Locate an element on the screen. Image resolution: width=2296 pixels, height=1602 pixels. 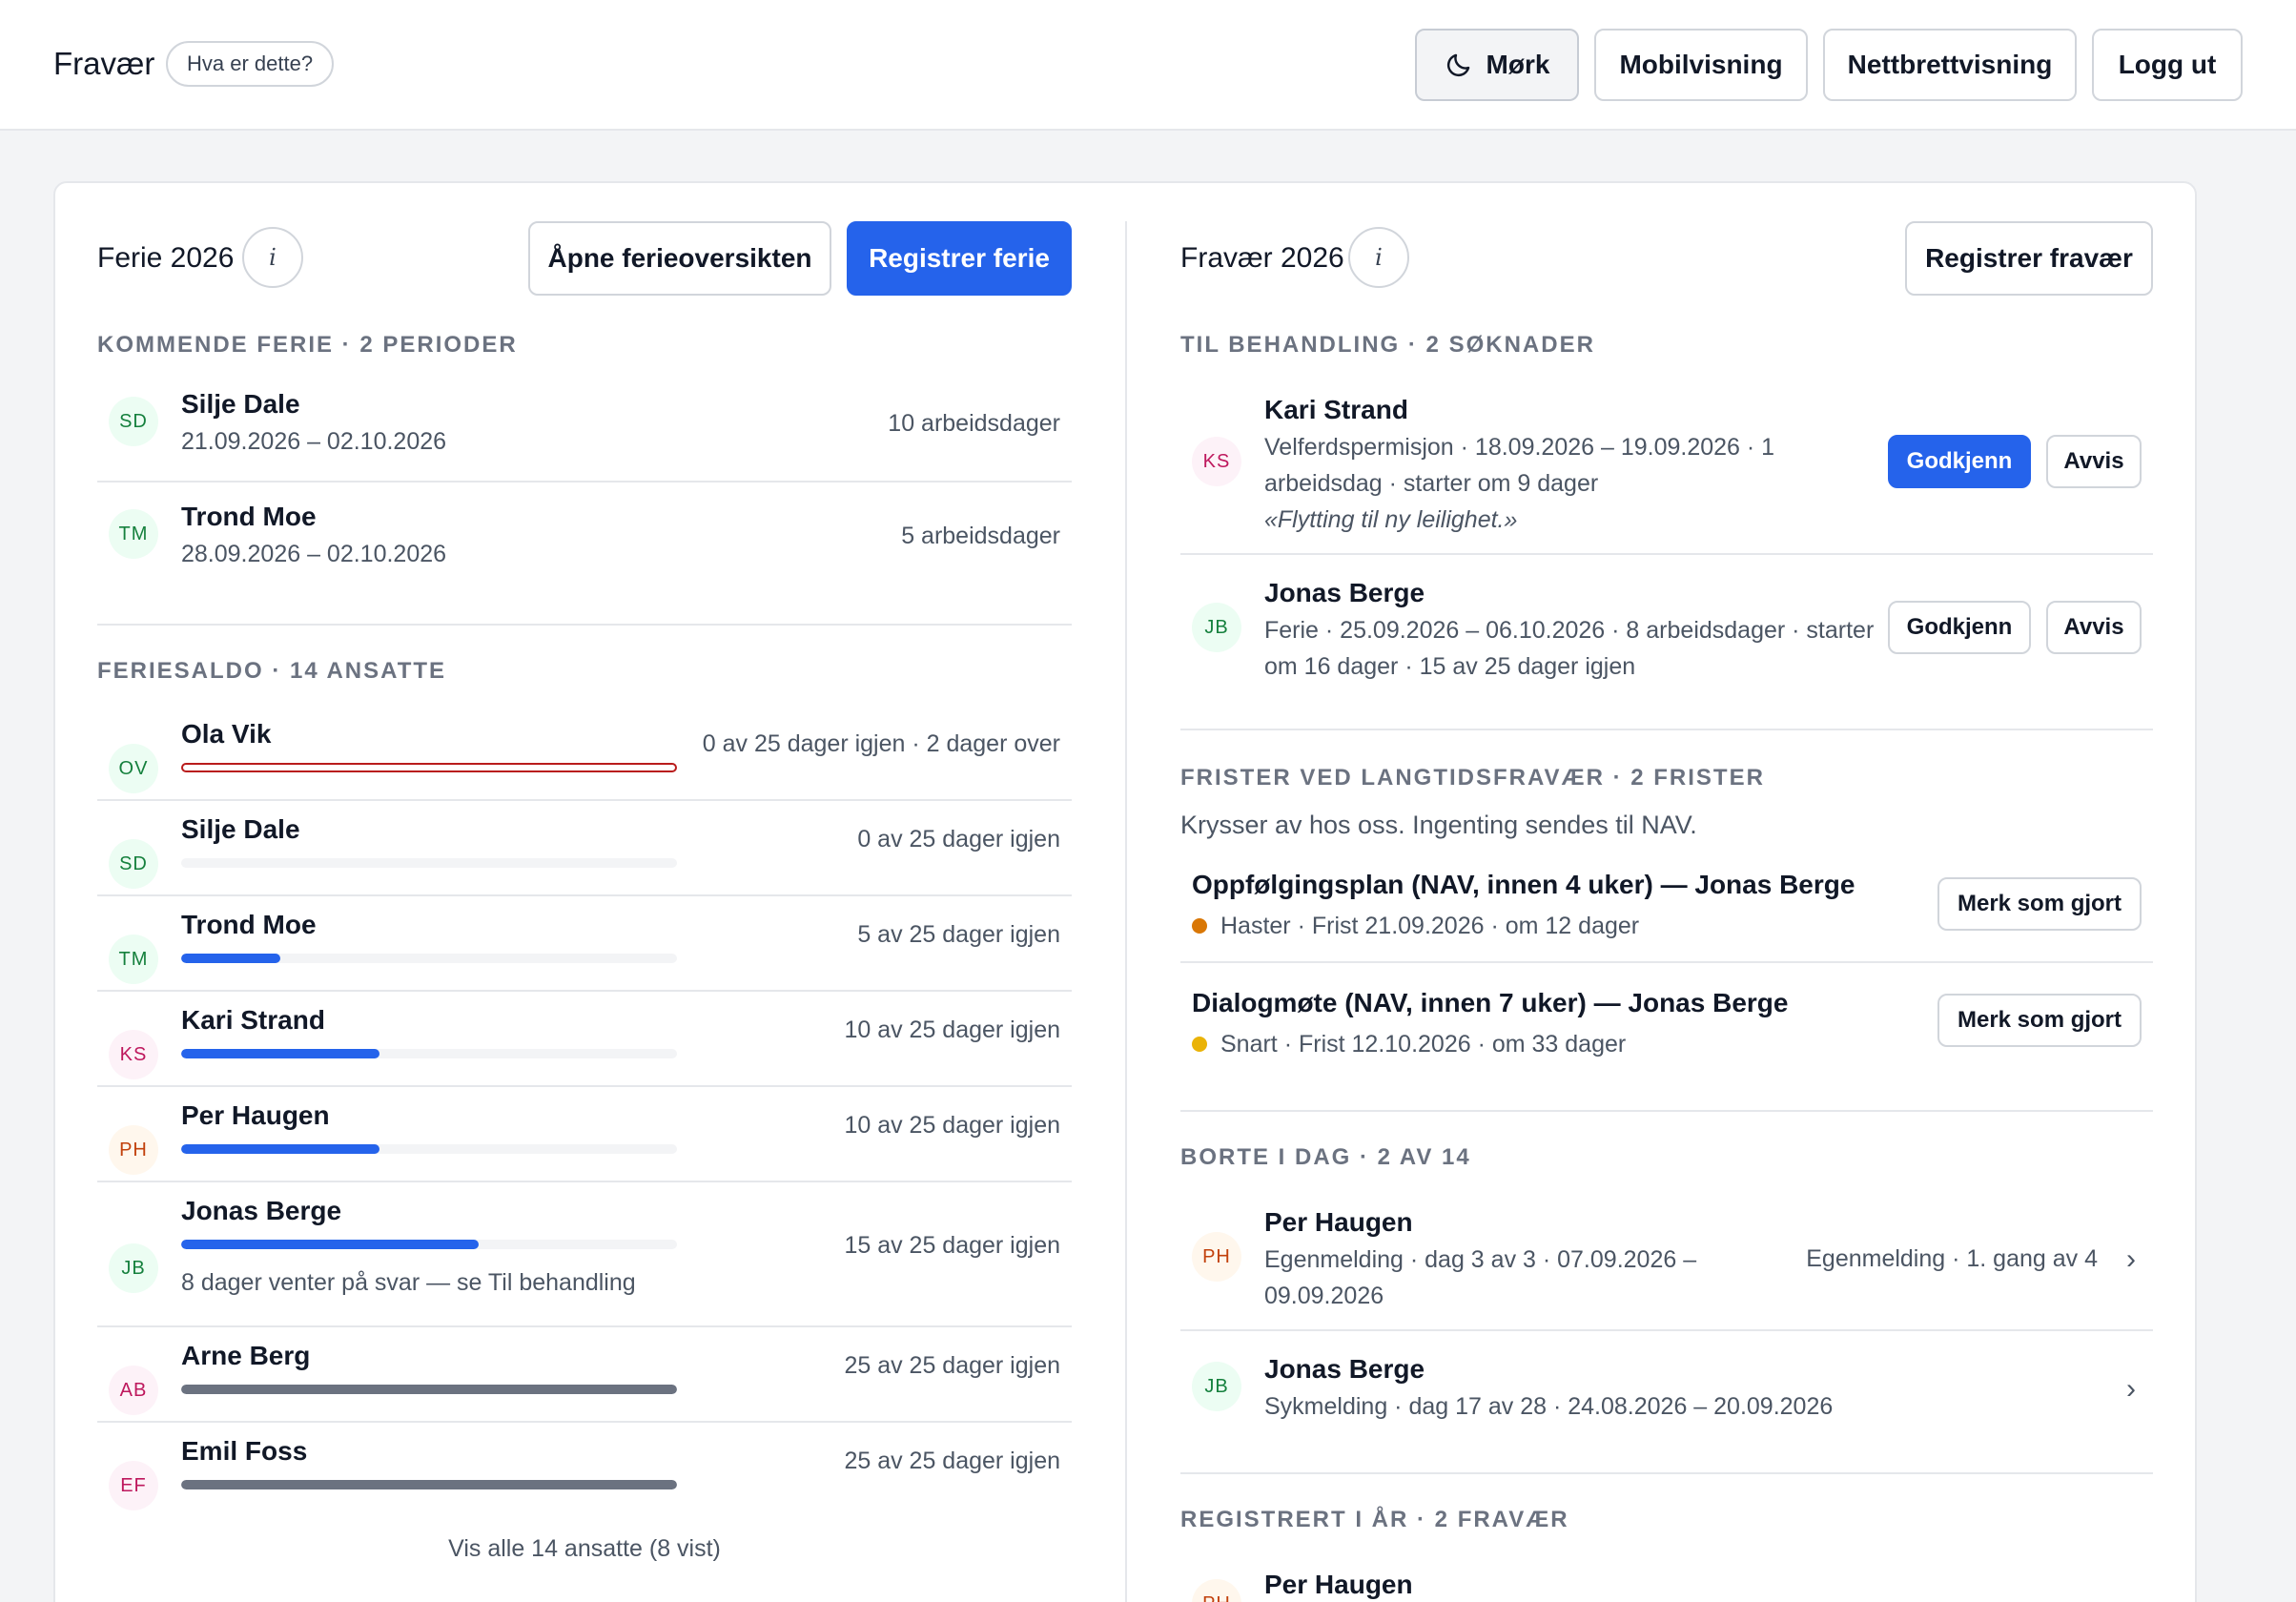
logout-button: Logg ut is located at coordinates (2168, 65).